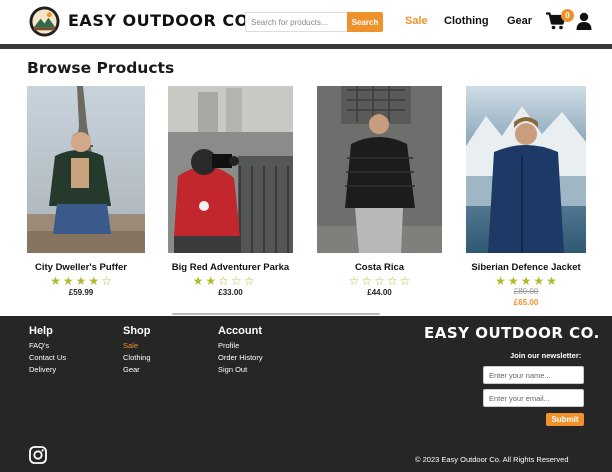  I want to click on footer-link-gear: Gear, so click(131, 369).